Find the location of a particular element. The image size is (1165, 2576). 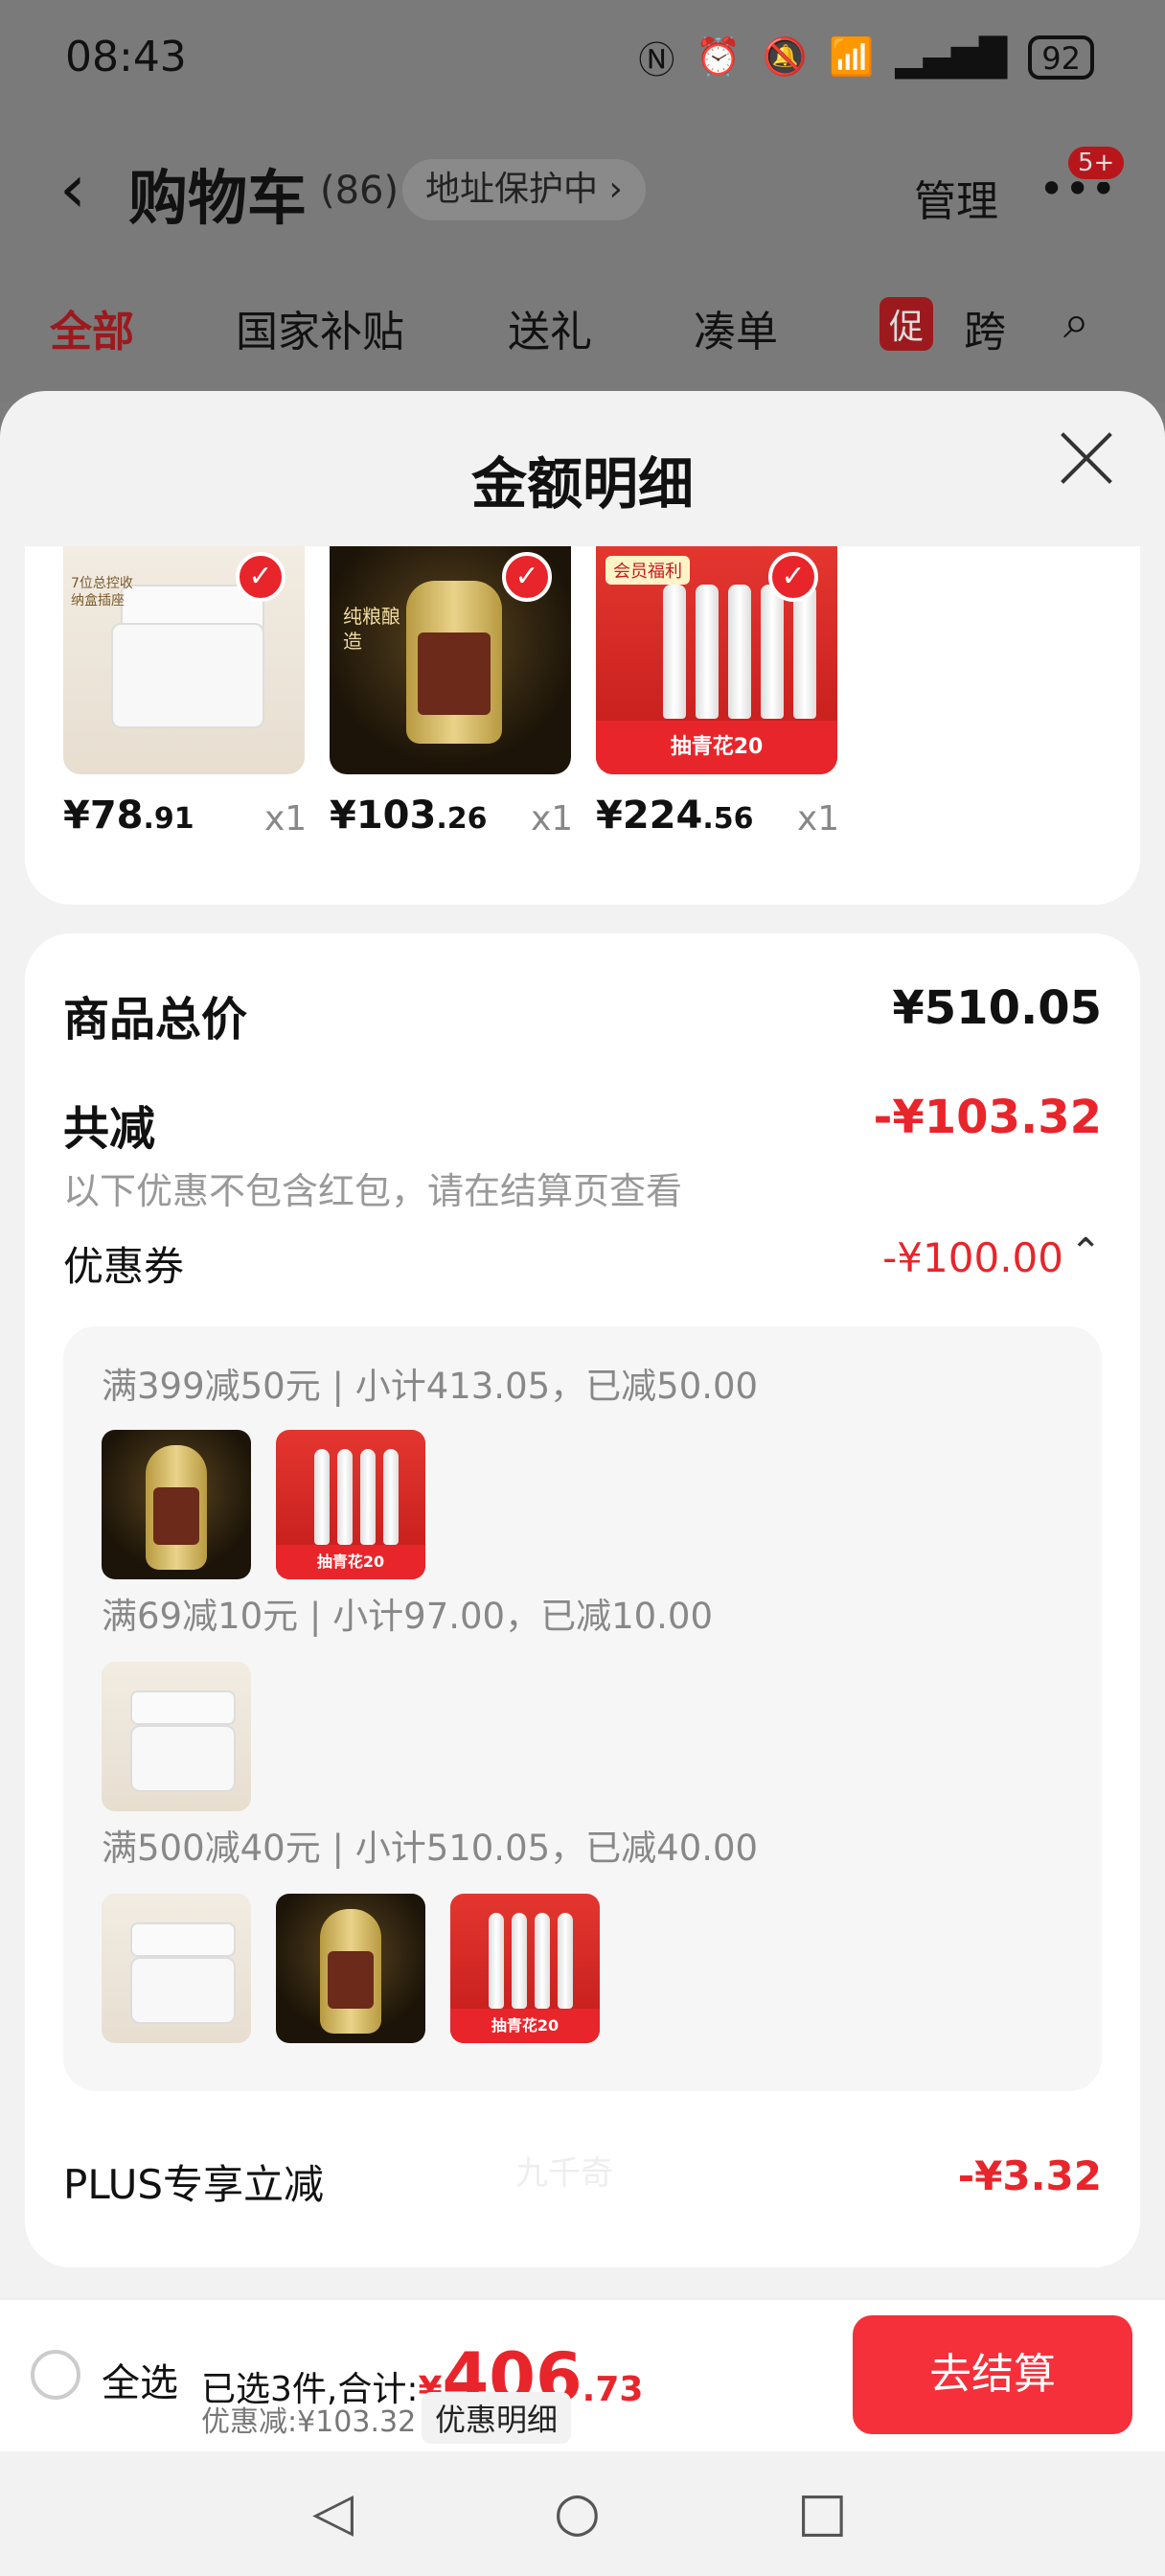

manage-button: 管理 is located at coordinates (956, 197).